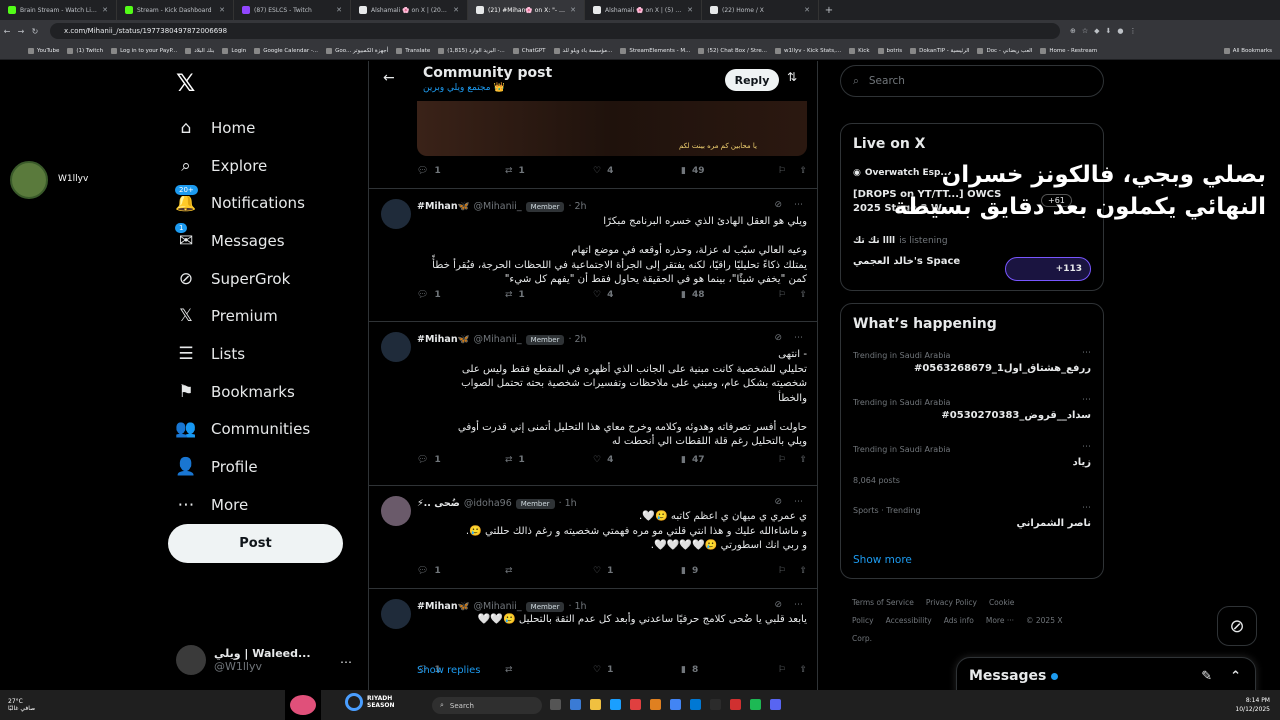  Describe the element at coordinates (1068, 50) in the screenshot. I see `bookmark-item: Home - Restream` at that location.